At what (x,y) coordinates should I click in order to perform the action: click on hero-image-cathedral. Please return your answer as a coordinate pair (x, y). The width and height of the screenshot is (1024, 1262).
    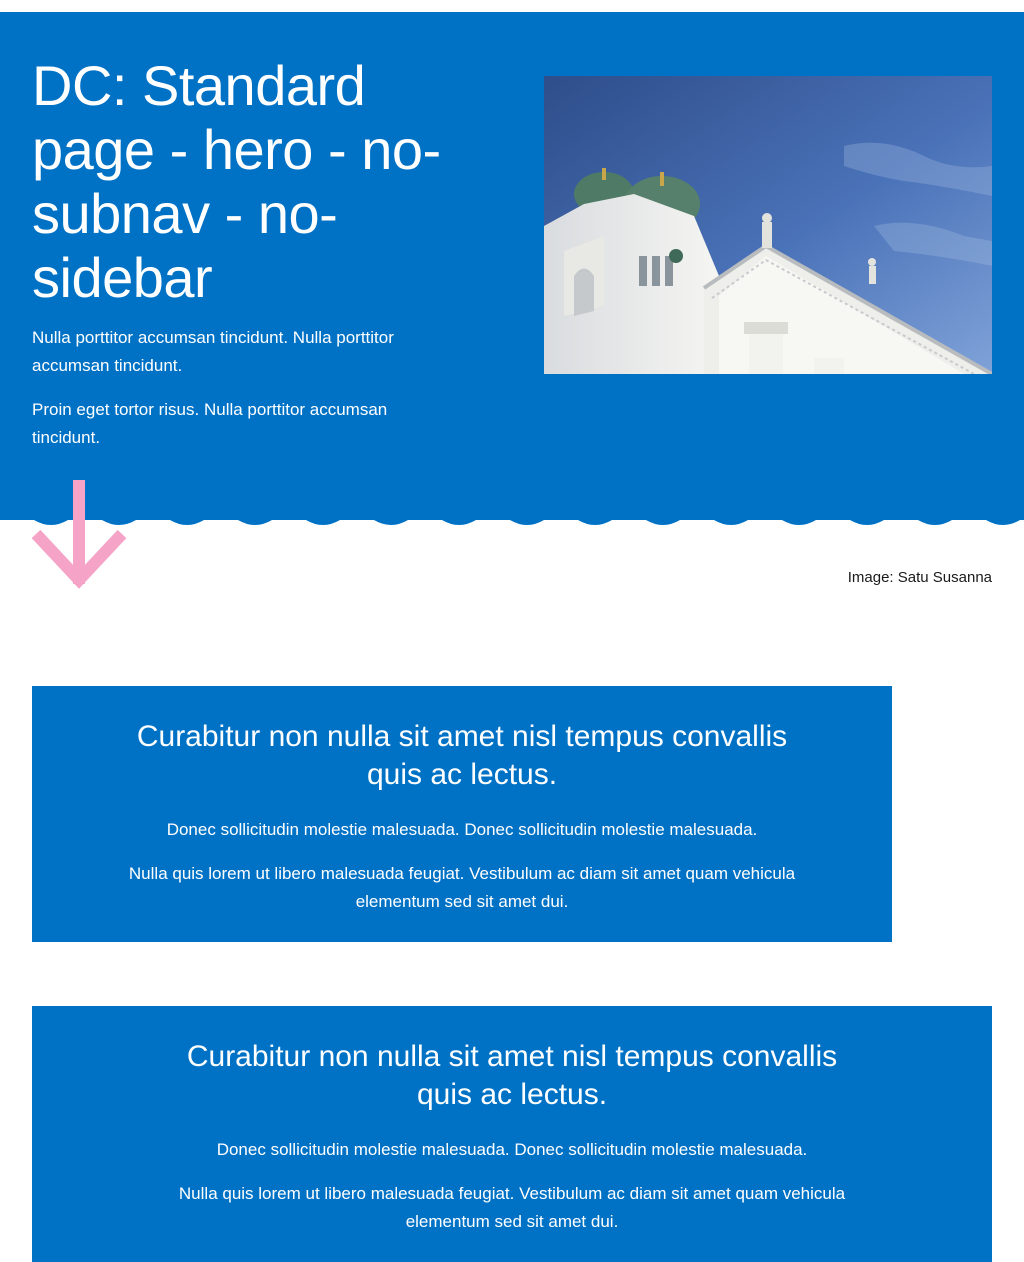
    Looking at the image, I should click on (768, 225).